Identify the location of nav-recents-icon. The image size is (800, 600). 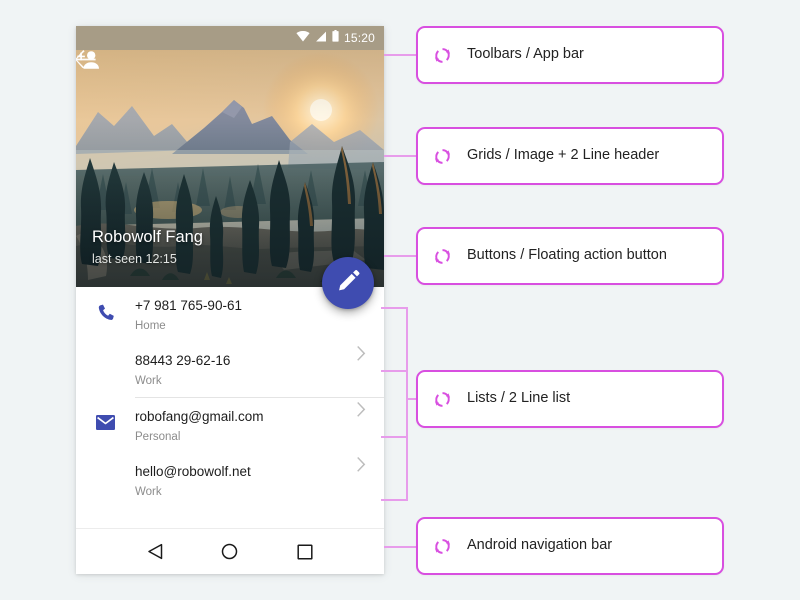
(305, 552).